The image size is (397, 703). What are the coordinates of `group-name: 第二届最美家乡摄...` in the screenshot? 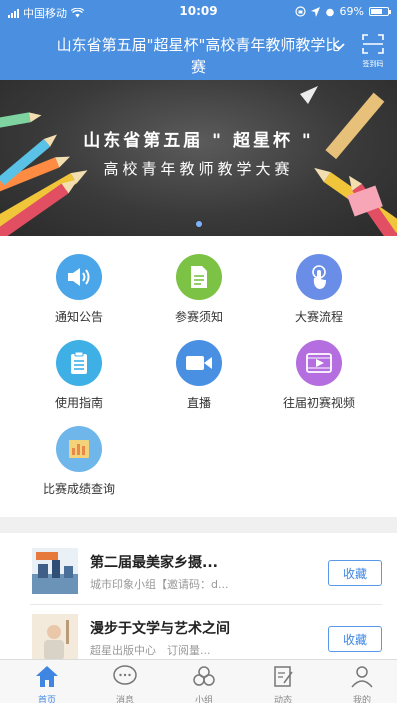 It's located at (154, 563).